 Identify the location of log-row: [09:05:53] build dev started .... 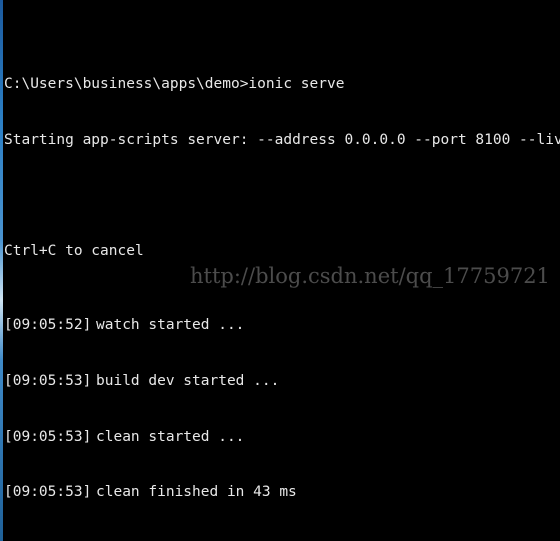
(282, 382).